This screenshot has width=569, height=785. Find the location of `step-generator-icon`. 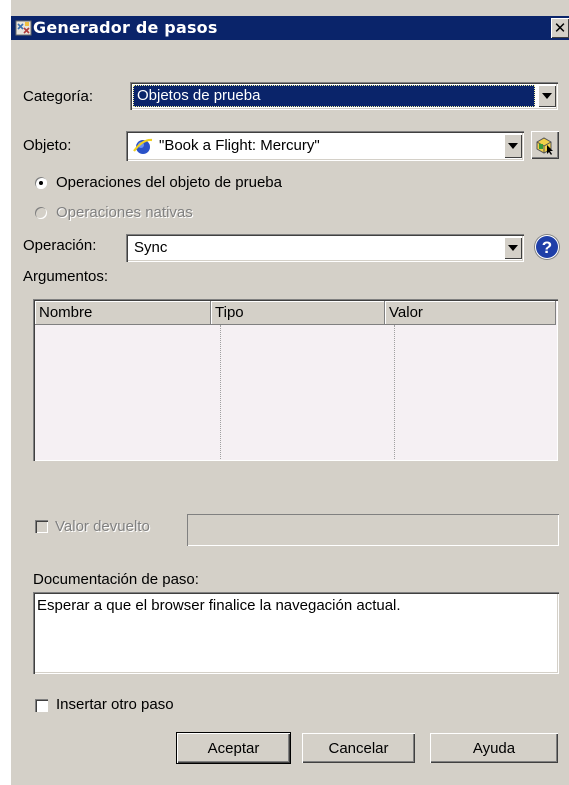

step-generator-icon is located at coordinates (23, 28).